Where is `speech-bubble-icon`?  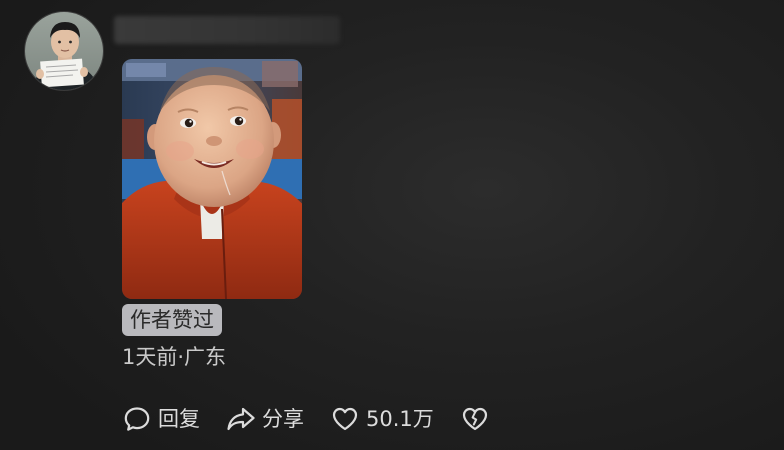
speech-bubble-icon is located at coordinates (137, 419).